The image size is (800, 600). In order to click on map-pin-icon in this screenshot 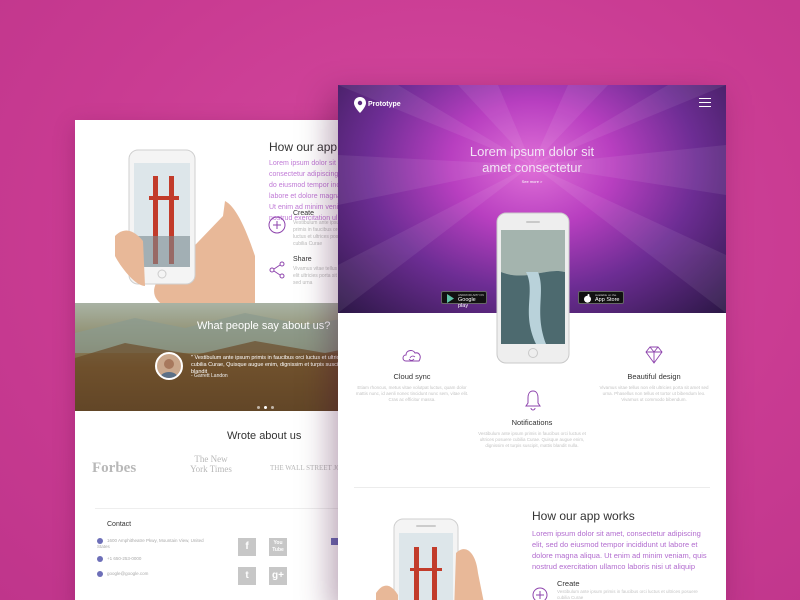, I will do `click(360, 105)`.